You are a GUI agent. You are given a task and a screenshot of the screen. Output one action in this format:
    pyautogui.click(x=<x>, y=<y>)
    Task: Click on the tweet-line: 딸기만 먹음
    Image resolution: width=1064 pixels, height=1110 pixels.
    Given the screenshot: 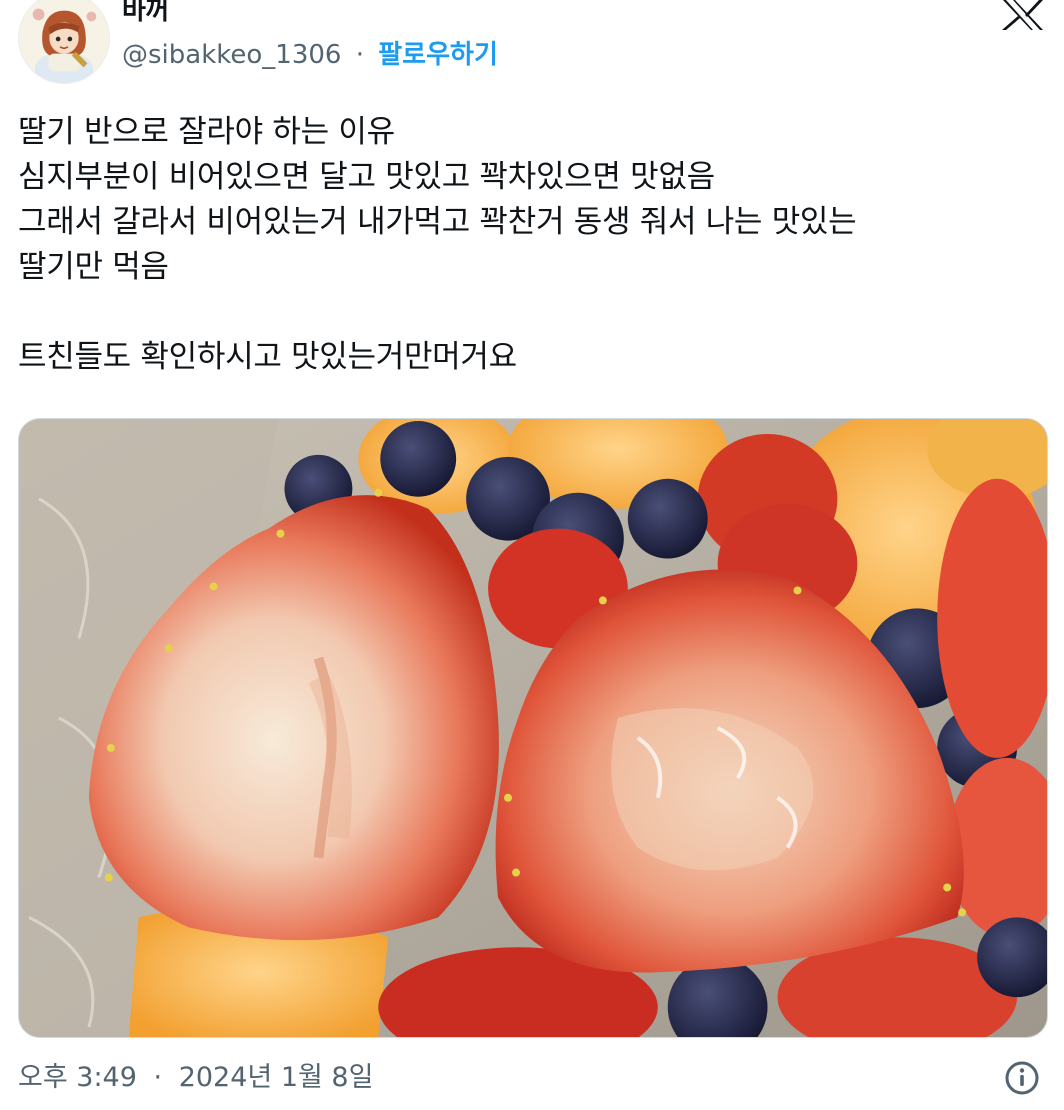 What is the action you would take?
    pyautogui.click(x=93, y=267)
    